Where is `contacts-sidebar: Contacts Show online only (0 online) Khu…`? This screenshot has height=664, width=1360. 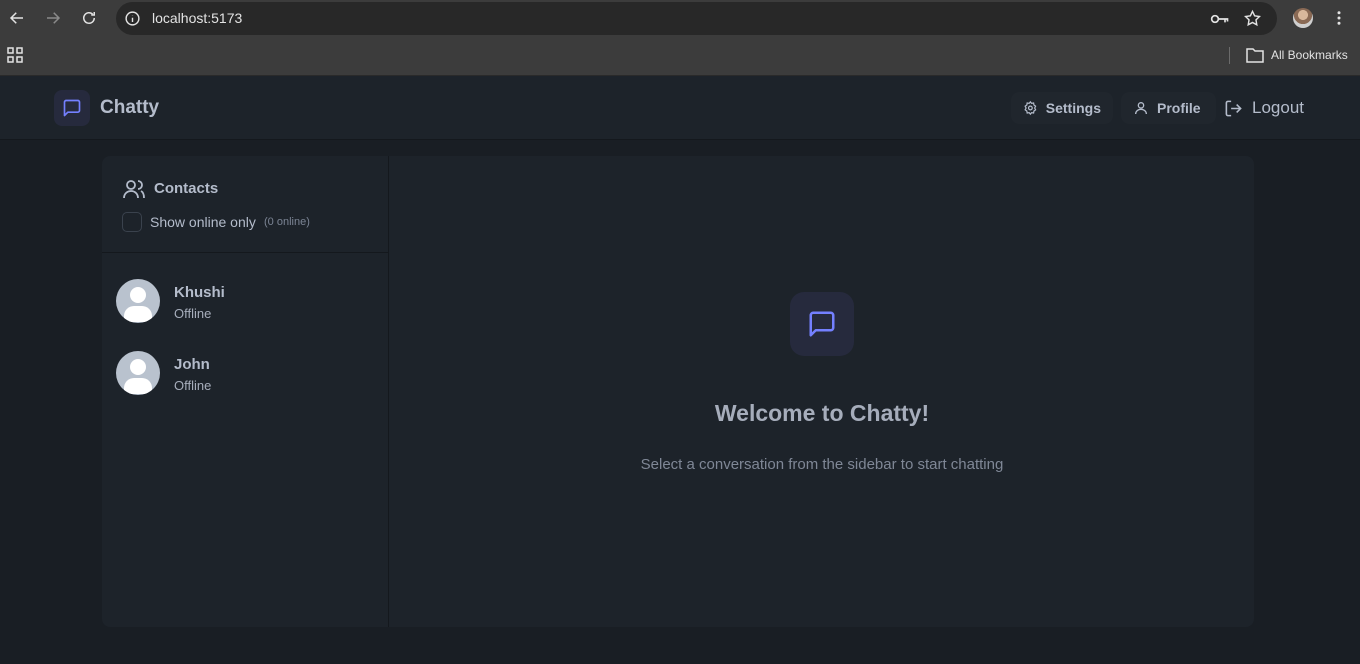 contacts-sidebar: Contacts Show online only (0 online) Khu… is located at coordinates (245, 391).